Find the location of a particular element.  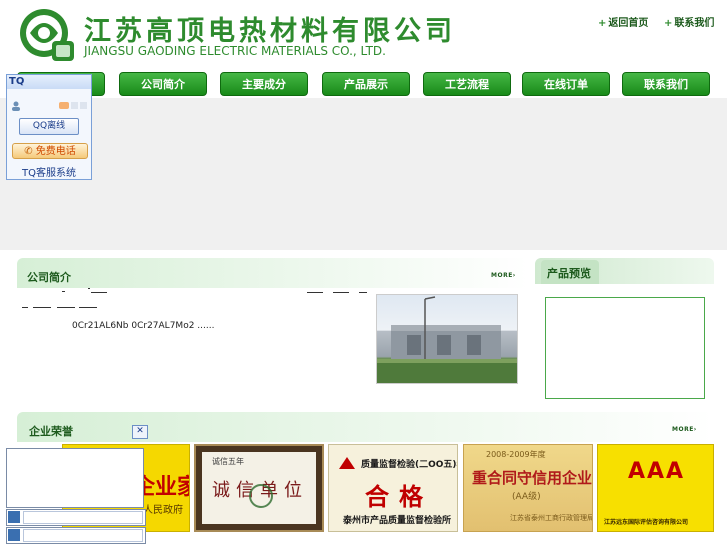

honors-more-link: MORE› is located at coordinates (684, 429).